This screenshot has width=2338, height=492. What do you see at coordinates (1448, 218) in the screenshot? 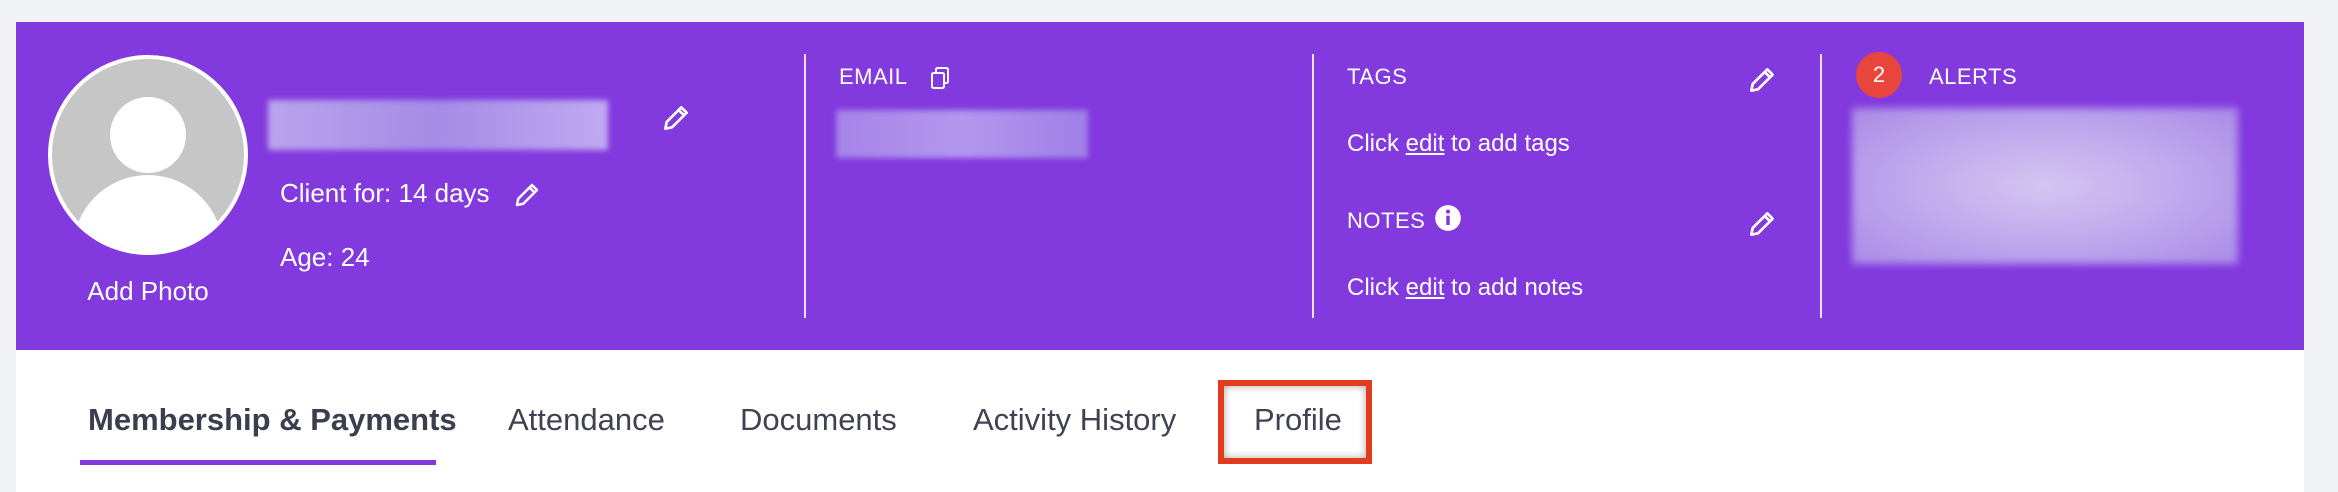
I see `info-icon` at bounding box center [1448, 218].